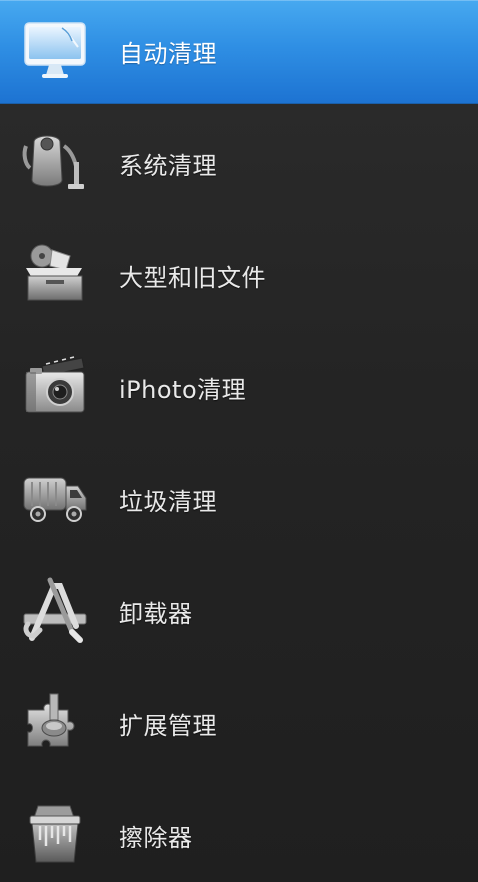 The image size is (478, 882). What do you see at coordinates (156, 613) in the screenshot?
I see `sidebar-item-label: 卸载器` at bounding box center [156, 613].